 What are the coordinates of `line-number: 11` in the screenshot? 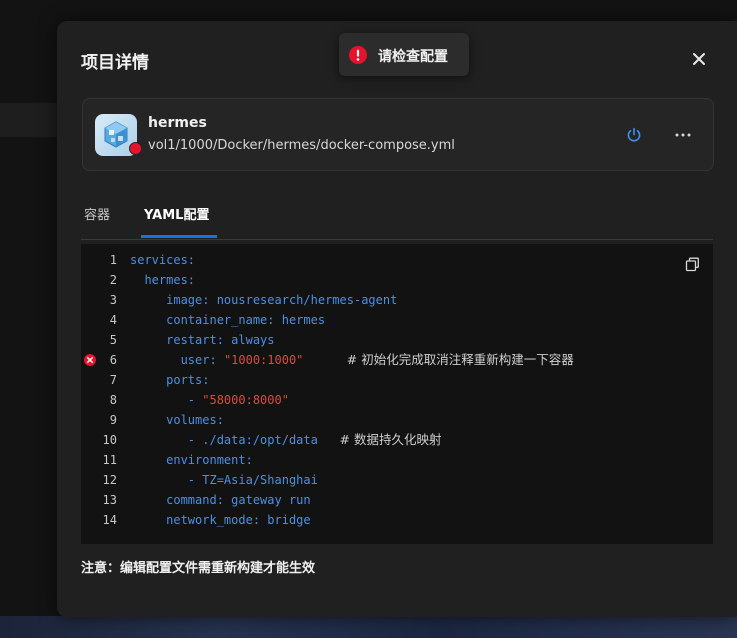 It's located at (109, 460).